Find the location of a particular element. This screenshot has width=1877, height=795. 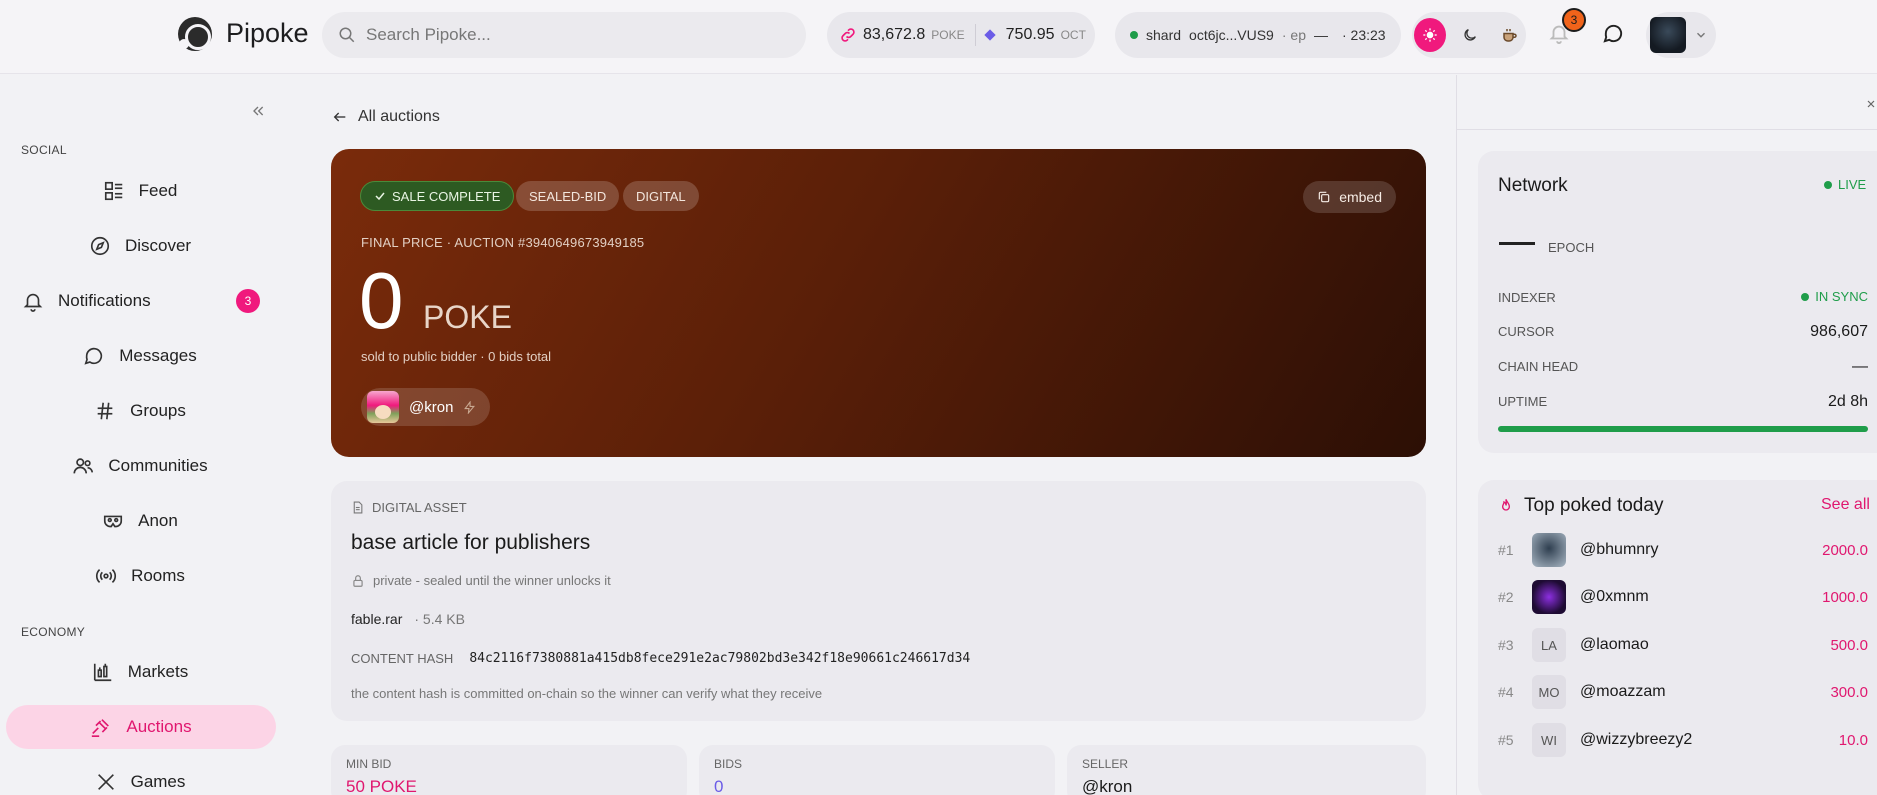

embed-label: embed is located at coordinates (1360, 197).